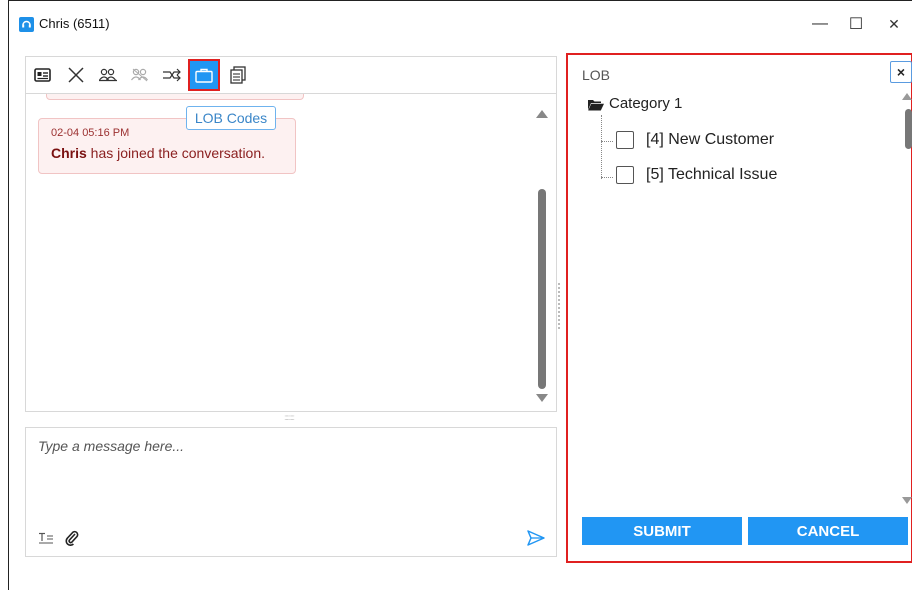  What do you see at coordinates (42, 75) in the screenshot?
I see `contact-card-icon` at bounding box center [42, 75].